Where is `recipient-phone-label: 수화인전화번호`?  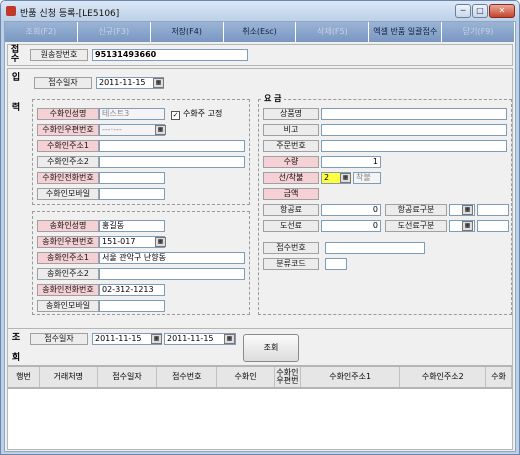 recipient-phone-label: 수화인전화번호 is located at coordinates (68, 178).